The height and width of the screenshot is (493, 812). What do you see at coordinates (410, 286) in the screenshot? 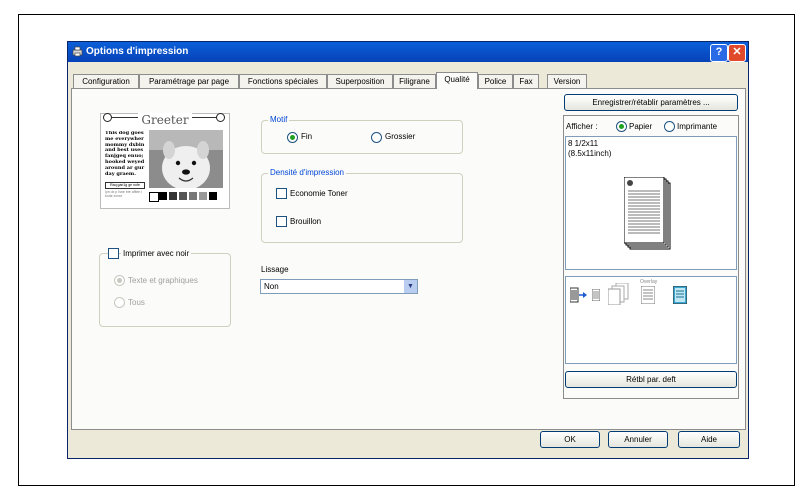
I see `chevron-down-icon: ▼` at bounding box center [410, 286].